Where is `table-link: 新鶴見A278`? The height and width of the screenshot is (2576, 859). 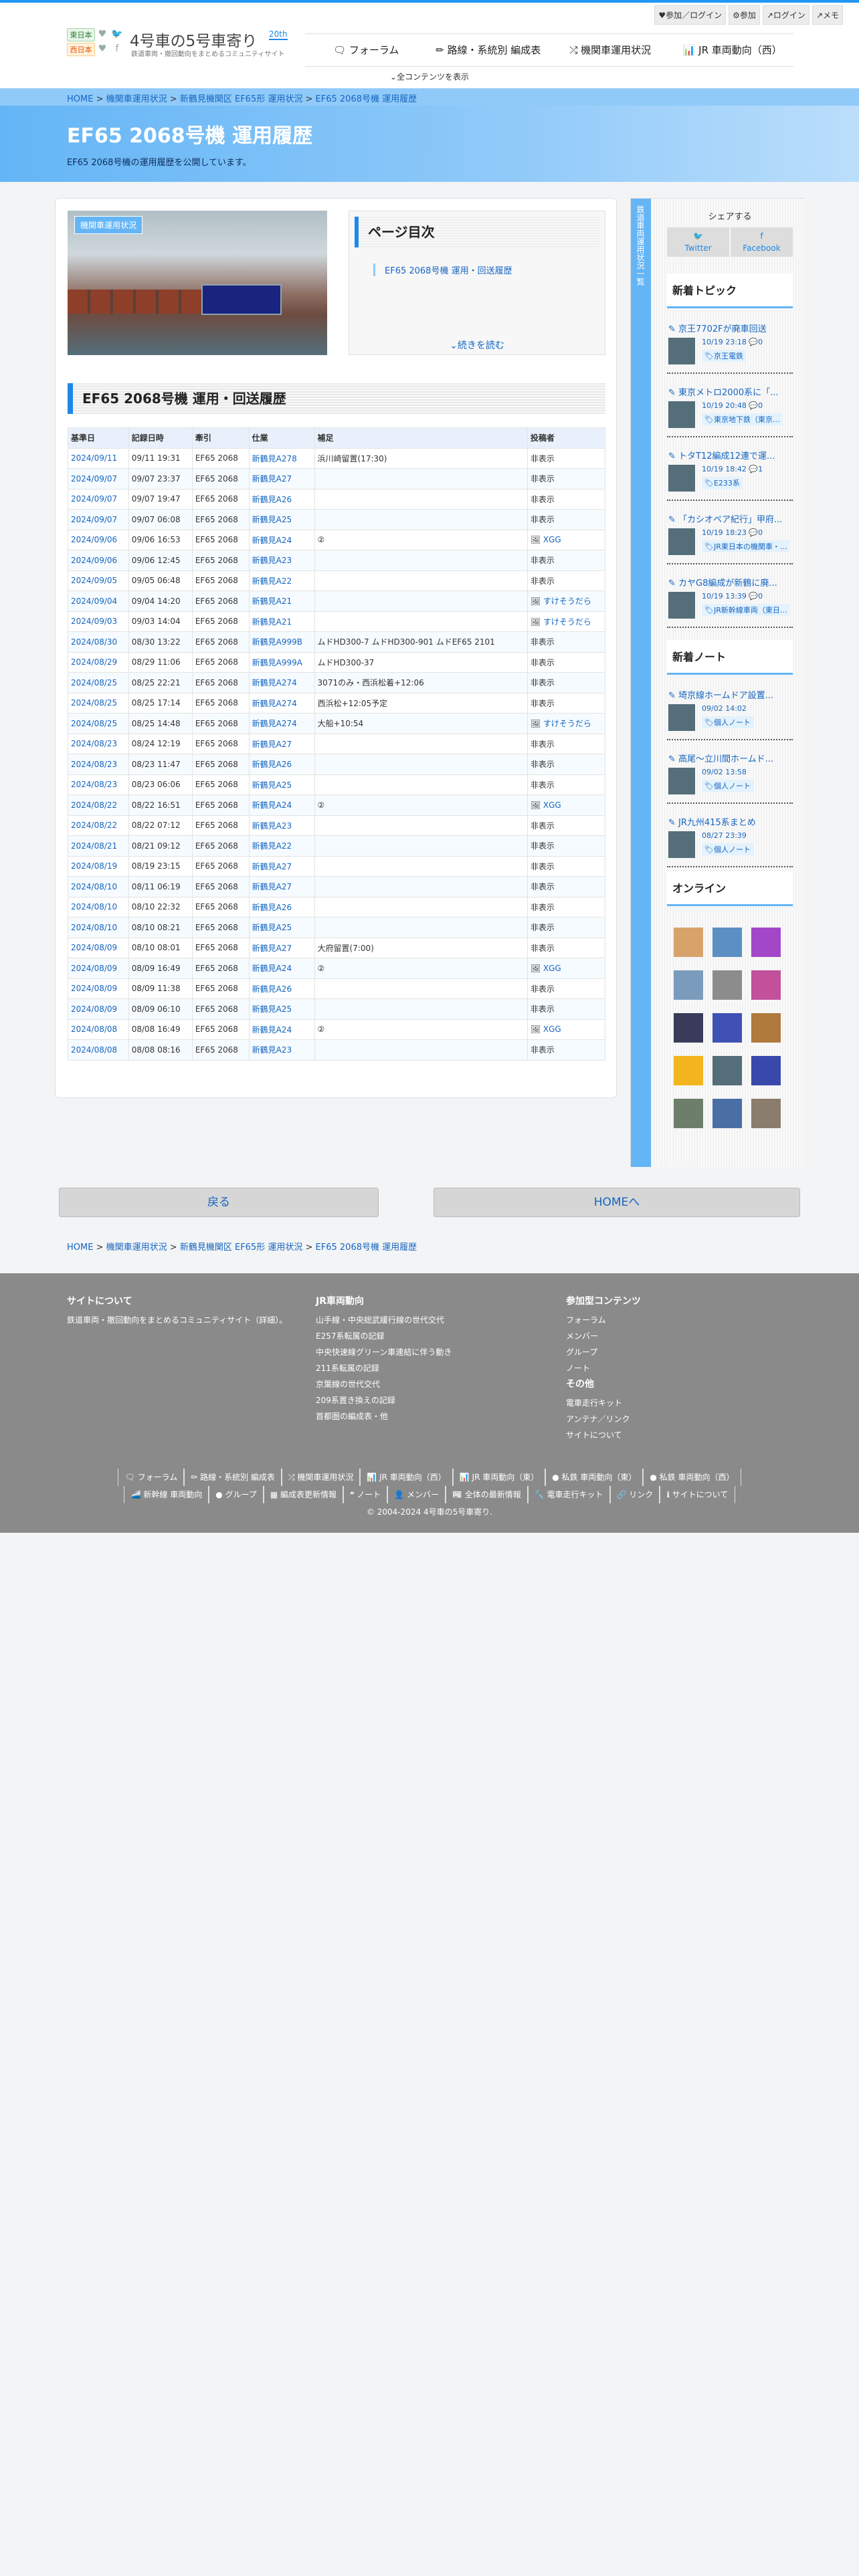 table-link: 新鶴見A278 is located at coordinates (274, 458).